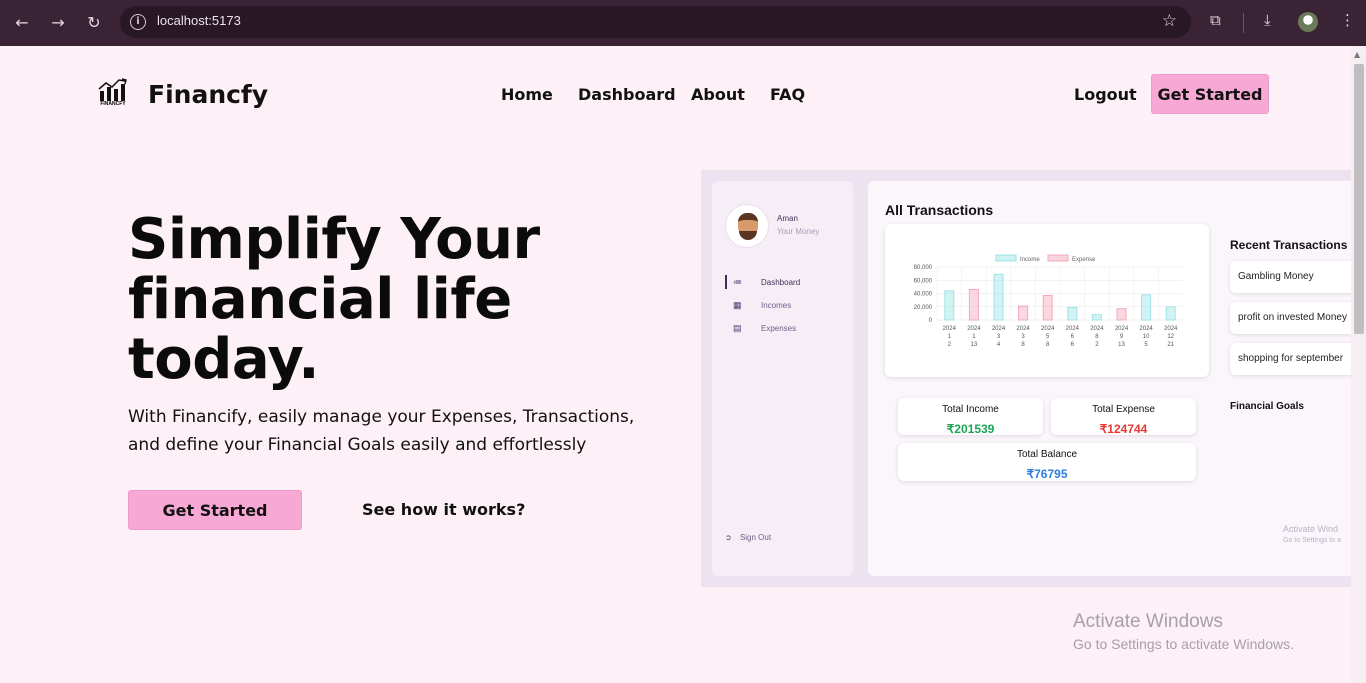  I want to click on site-info-icon: i, so click(138, 22).